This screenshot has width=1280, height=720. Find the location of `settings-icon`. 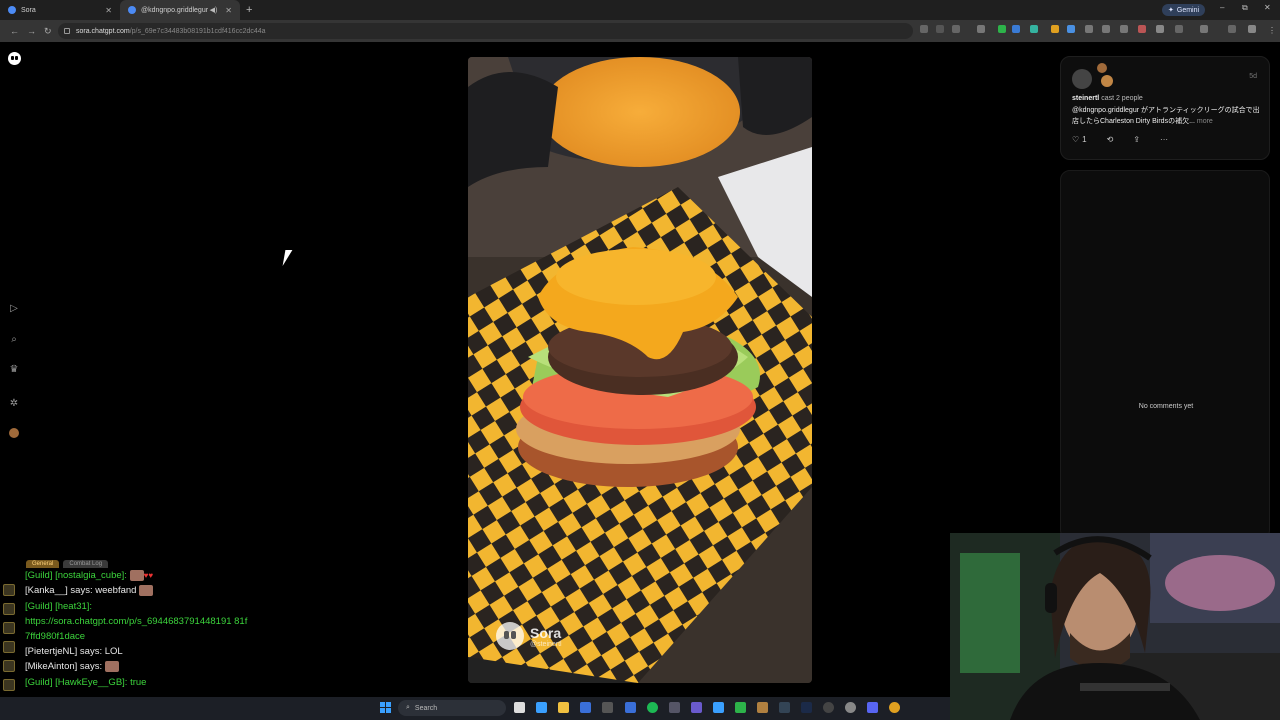

settings-icon is located at coordinates (850, 707).